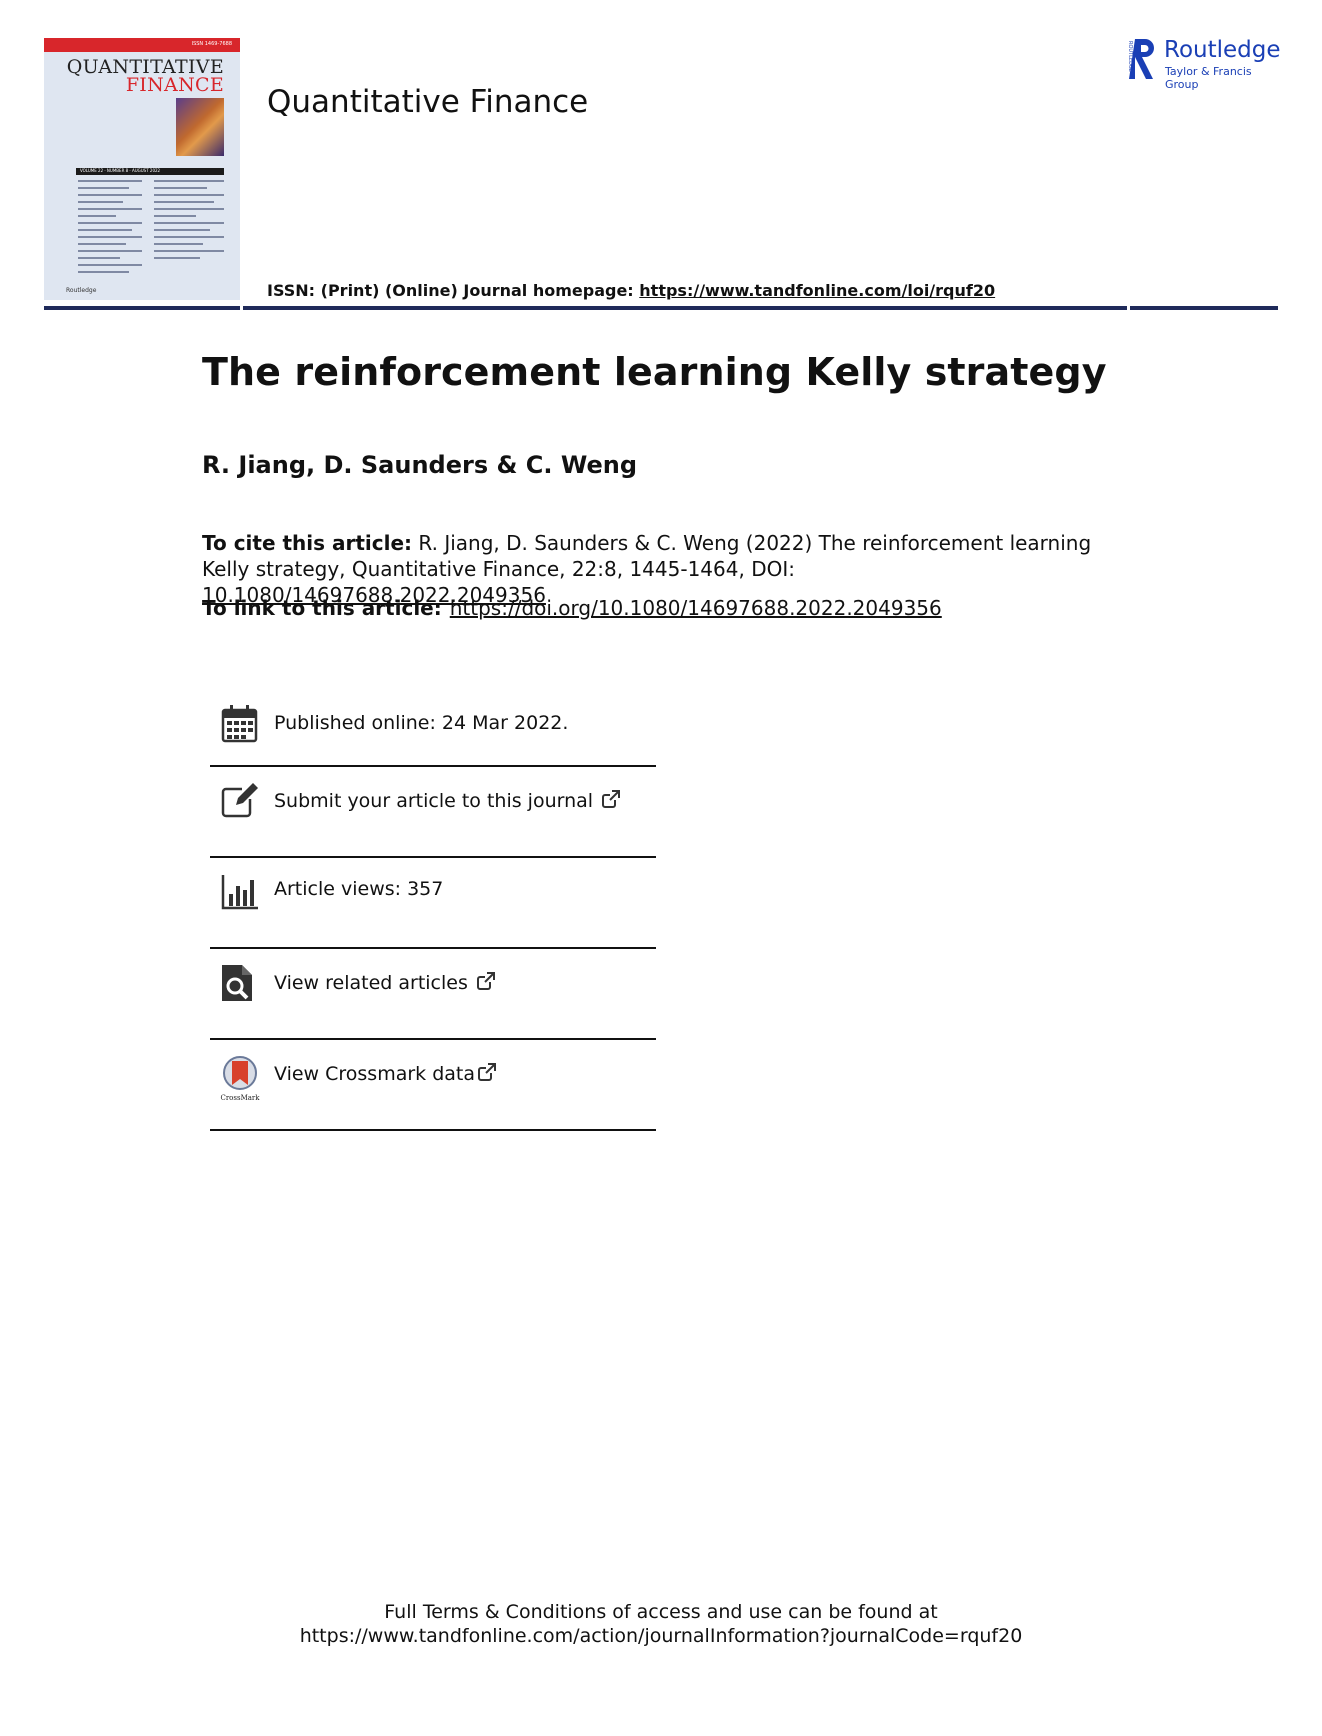 Image resolution: width=1322 pixels, height=1736 pixels. What do you see at coordinates (200, 127) in the screenshot?
I see `cover-image` at bounding box center [200, 127].